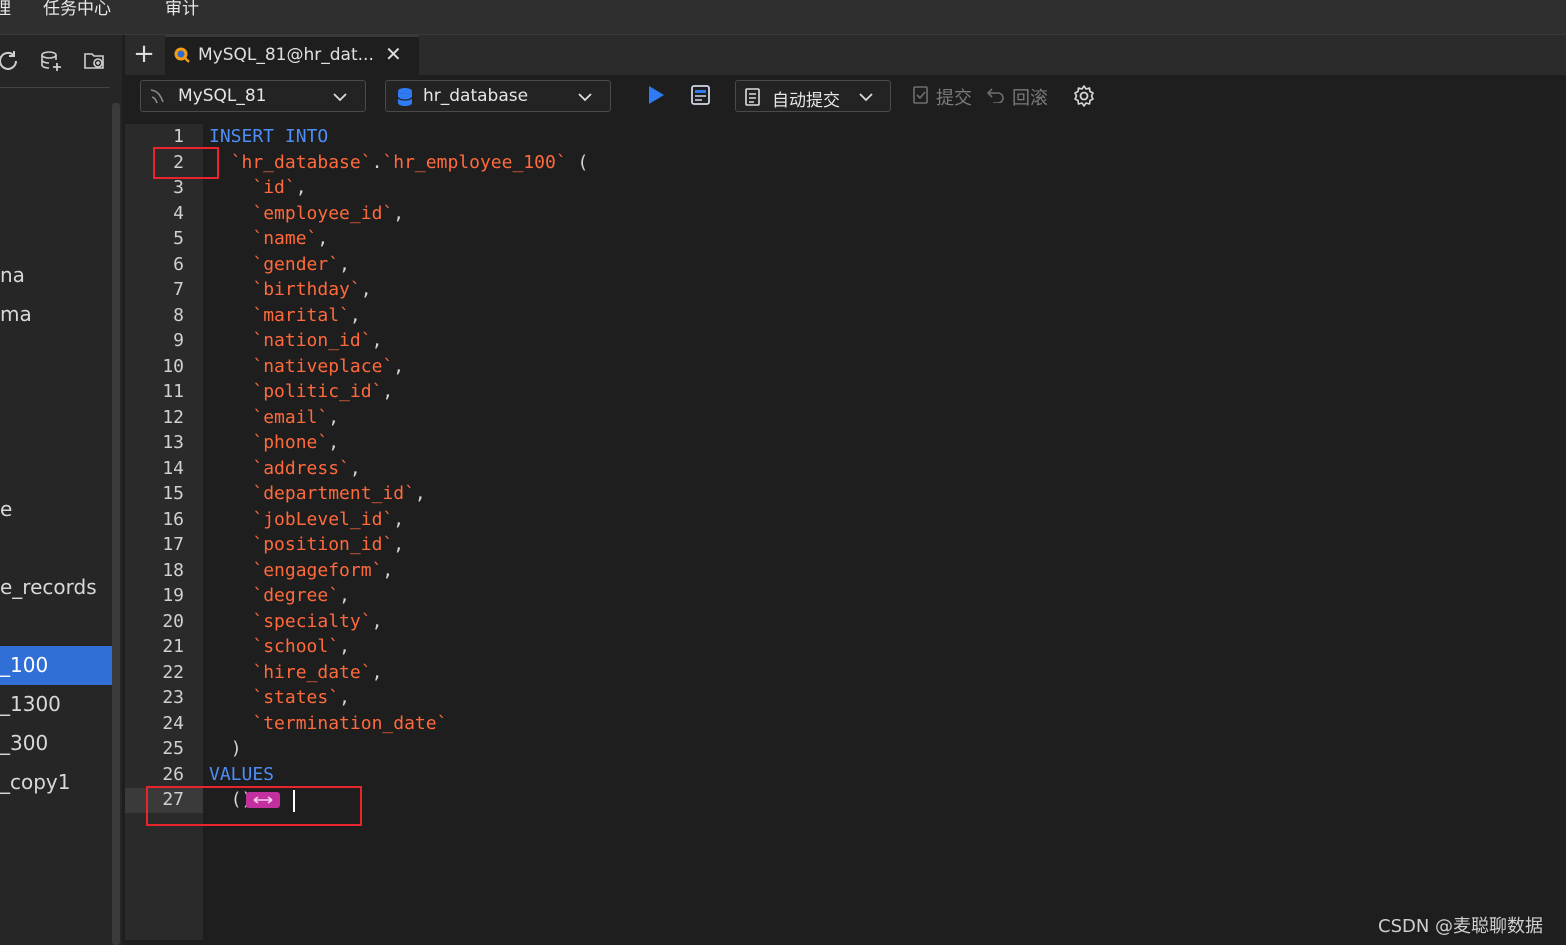 The width and height of the screenshot is (1566, 945). I want to click on line-number: 10, so click(173, 366).